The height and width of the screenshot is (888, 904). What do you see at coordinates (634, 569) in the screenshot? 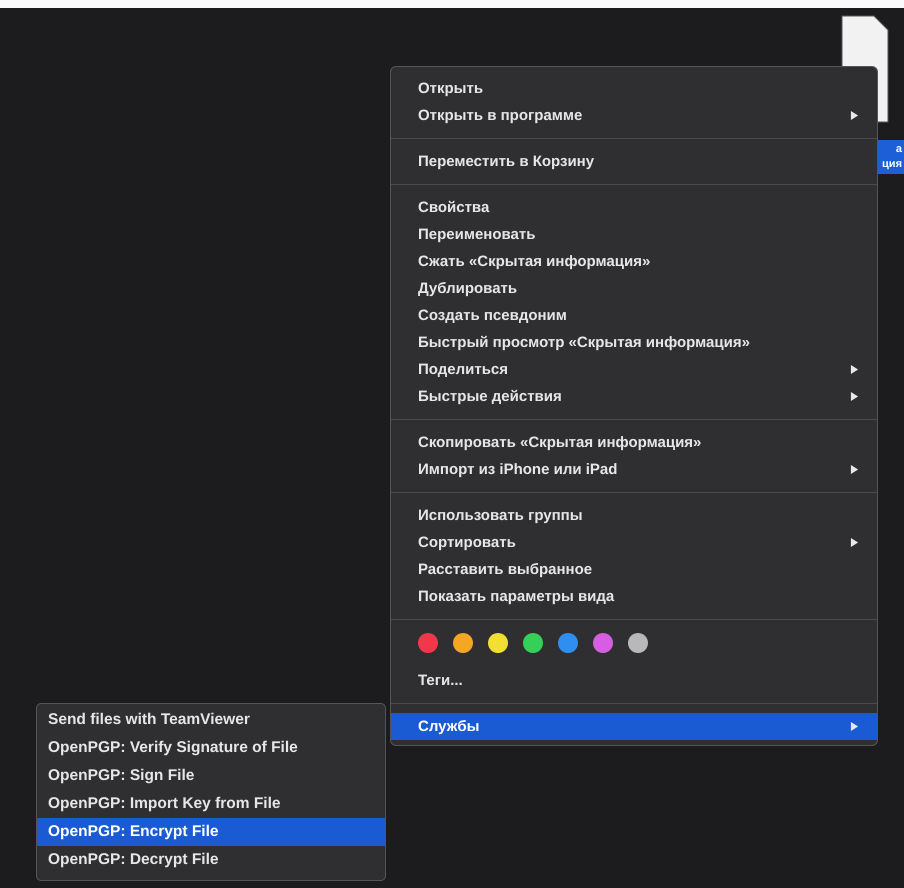
I see `menu-item: Расставить выбранное` at bounding box center [634, 569].